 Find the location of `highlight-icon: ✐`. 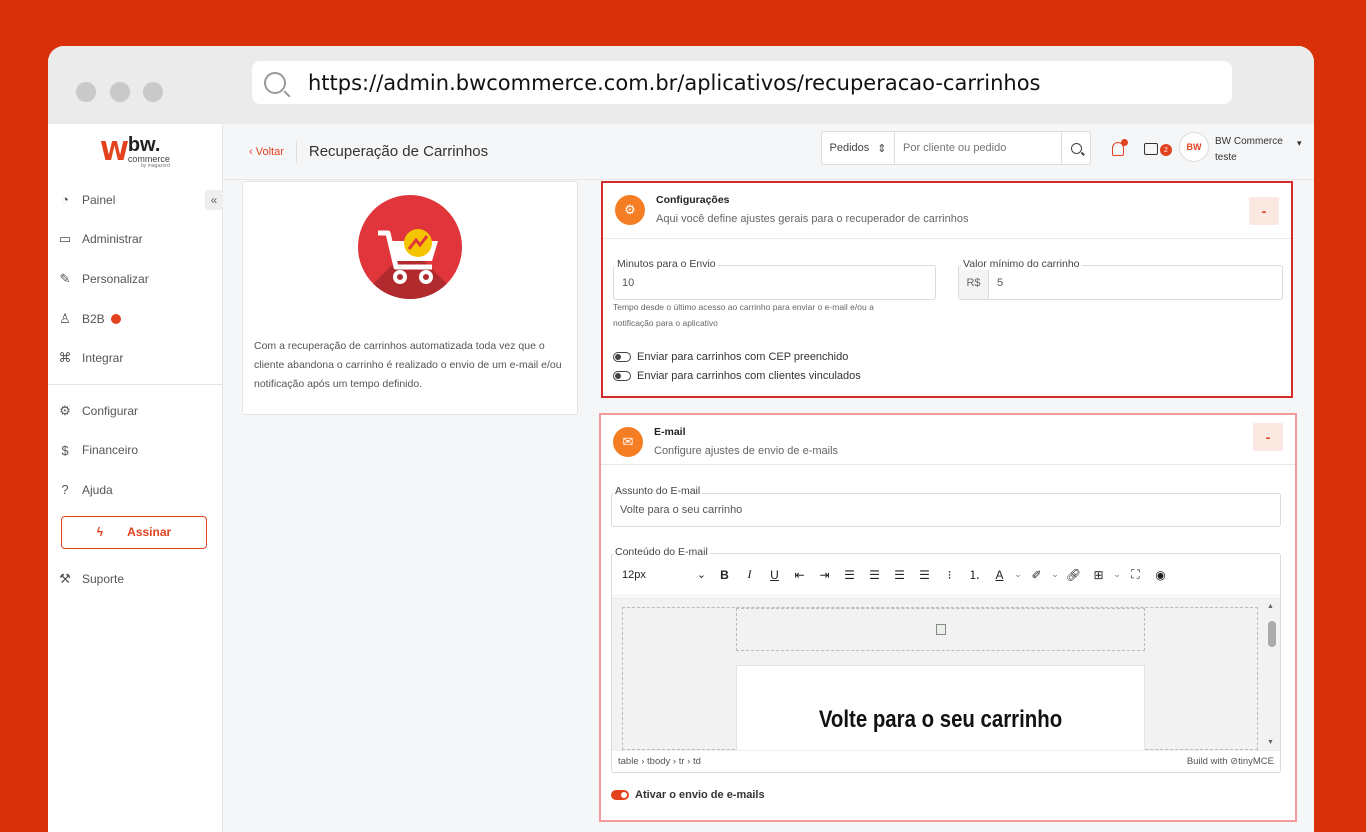

highlight-icon: ✐ is located at coordinates (1036, 575).